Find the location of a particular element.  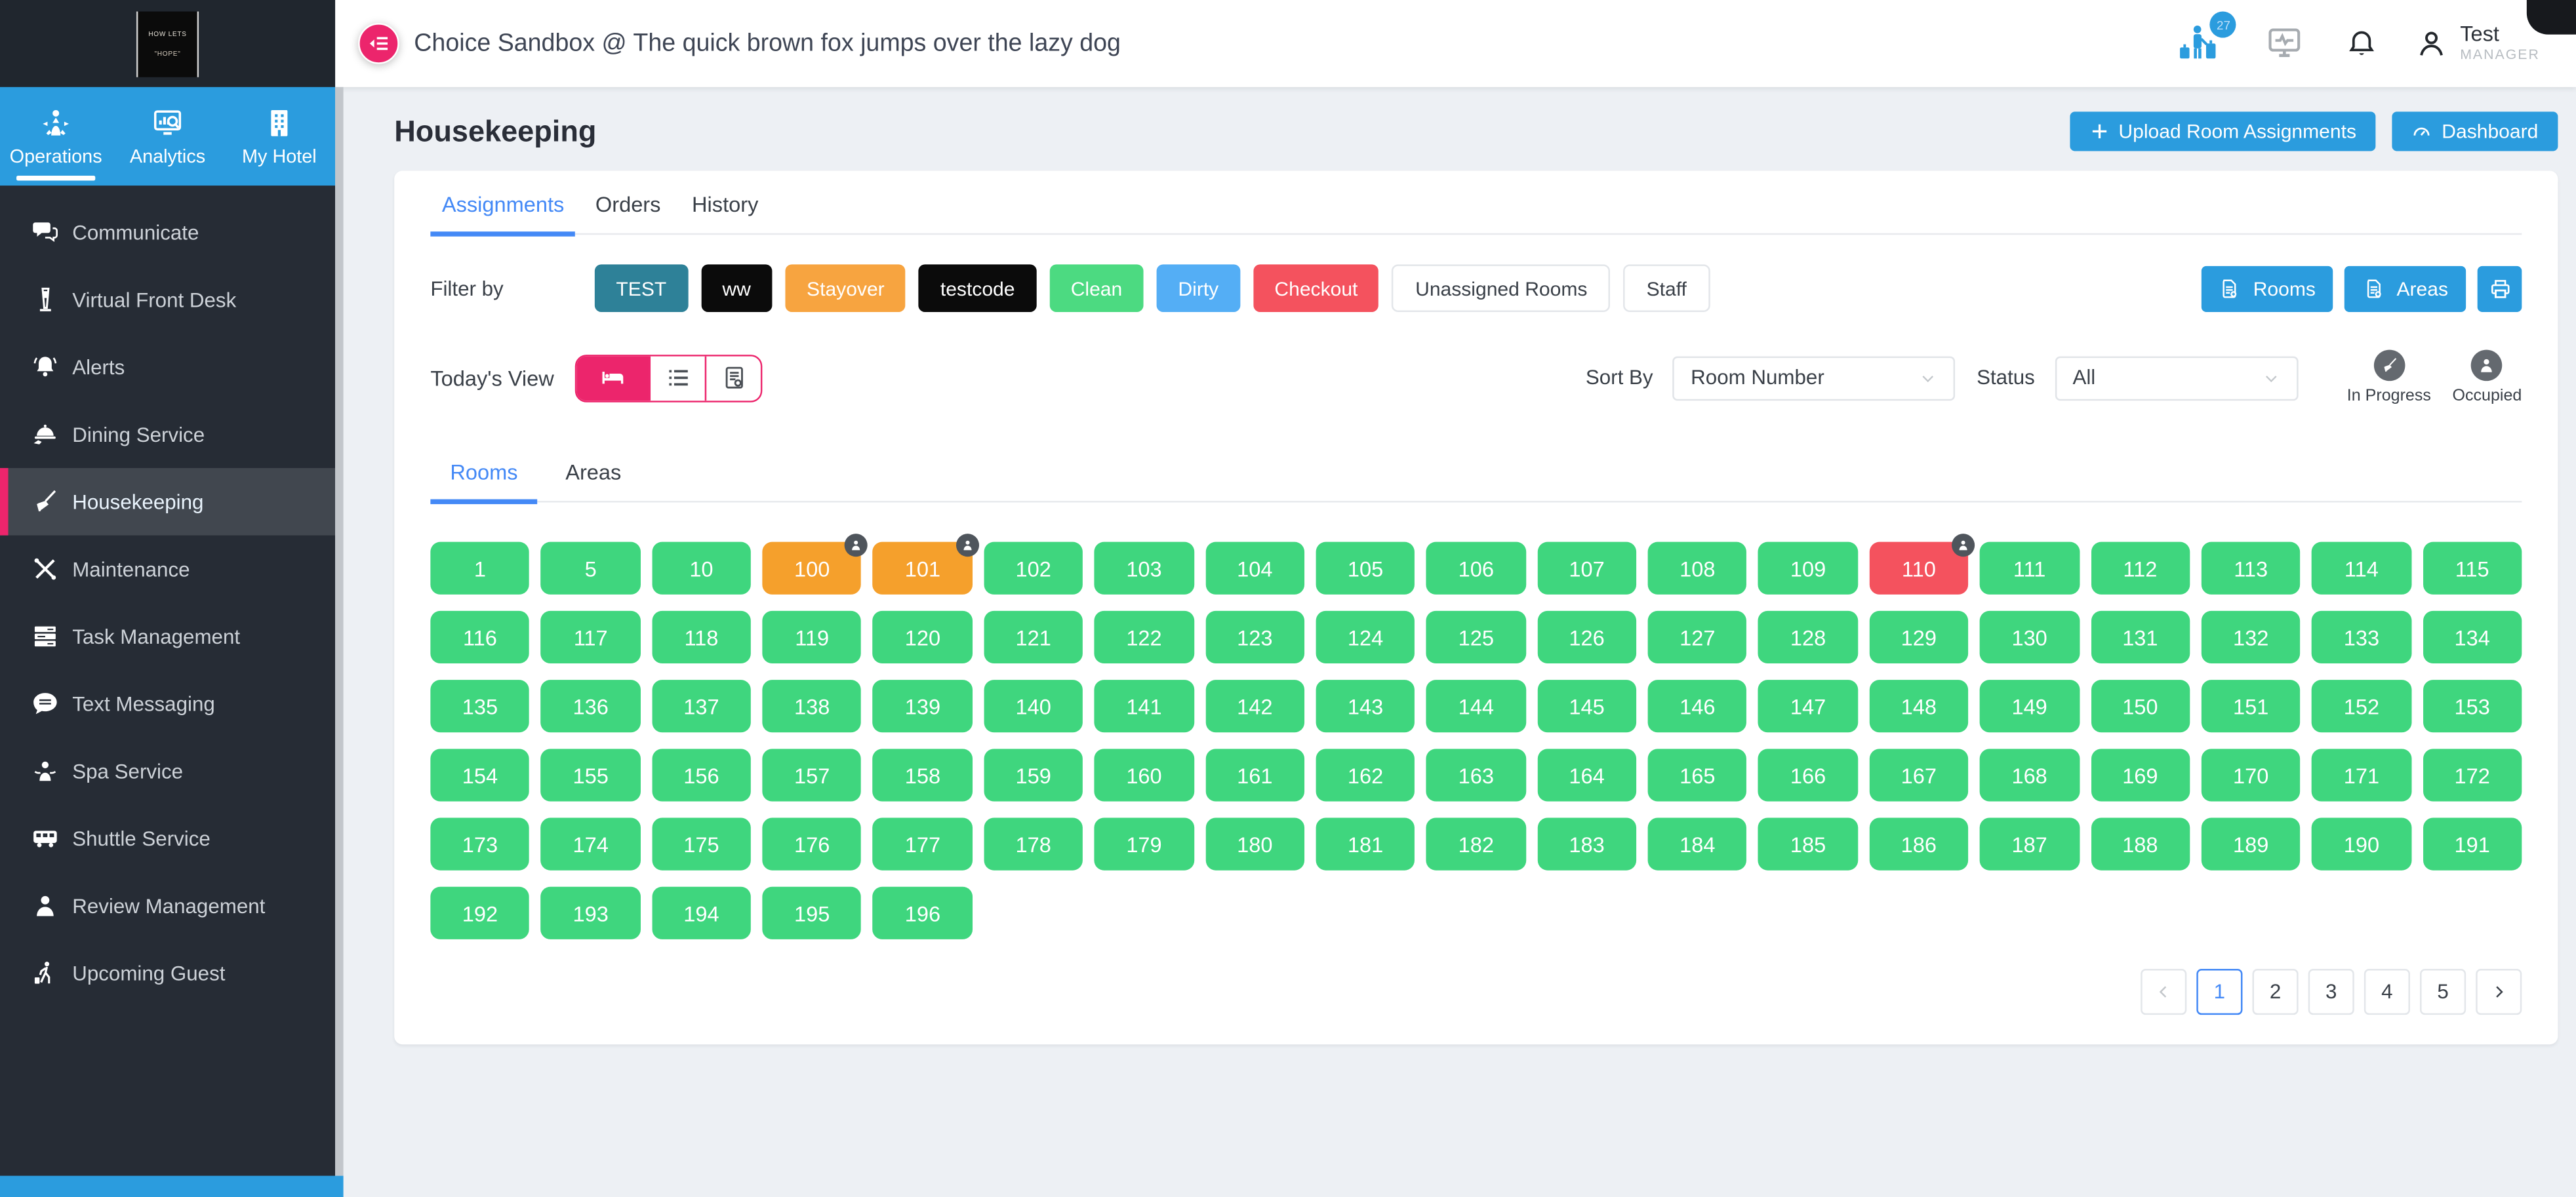

room-143: 143 is located at coordinates (1365, 706).